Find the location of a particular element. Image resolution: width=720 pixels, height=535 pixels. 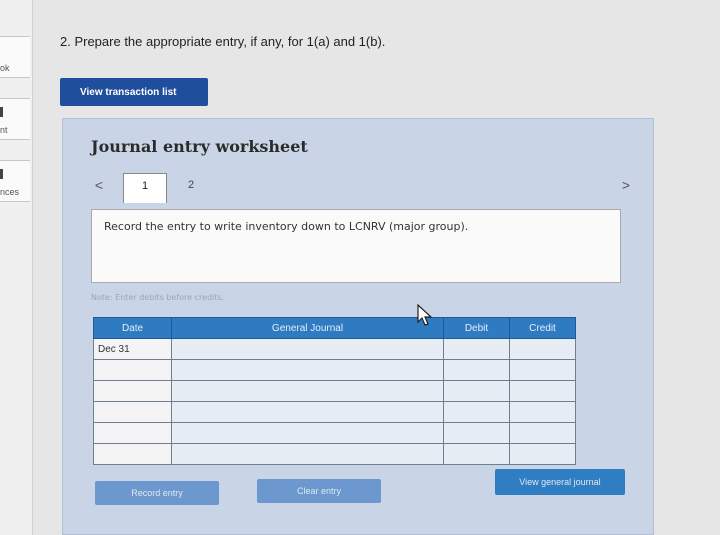

rail-item-label: nt is located at coordinates (4, 130).